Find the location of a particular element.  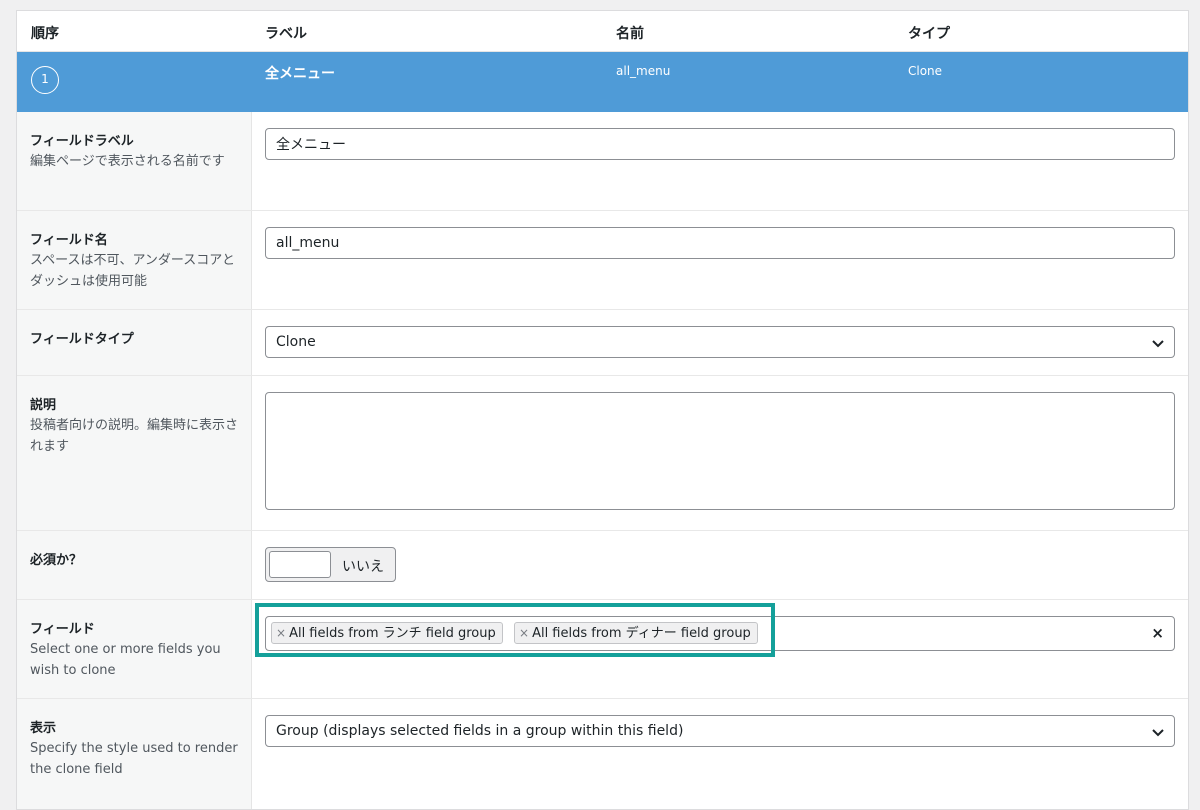

toggle-state-text: いいえ is located at coordinates (363, 567).